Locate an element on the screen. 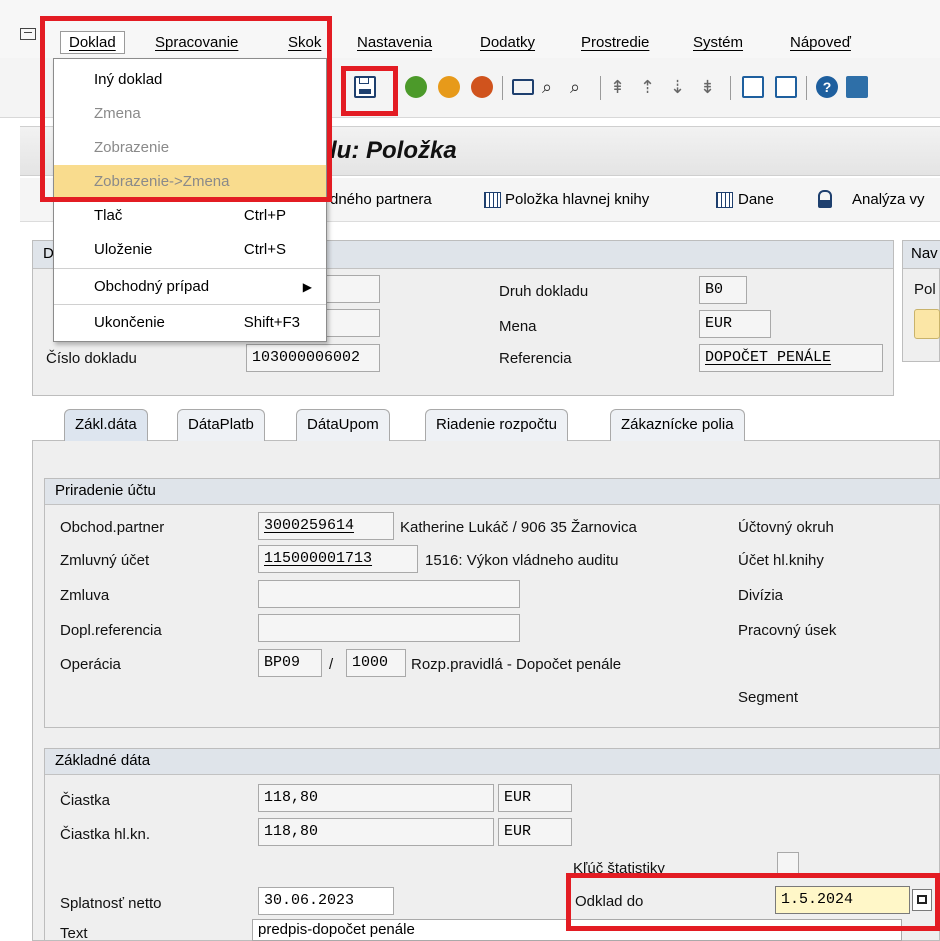 This screenshot has width=940, height=941. find-next-icon: ⌕ is located at coordinates (581, 87).